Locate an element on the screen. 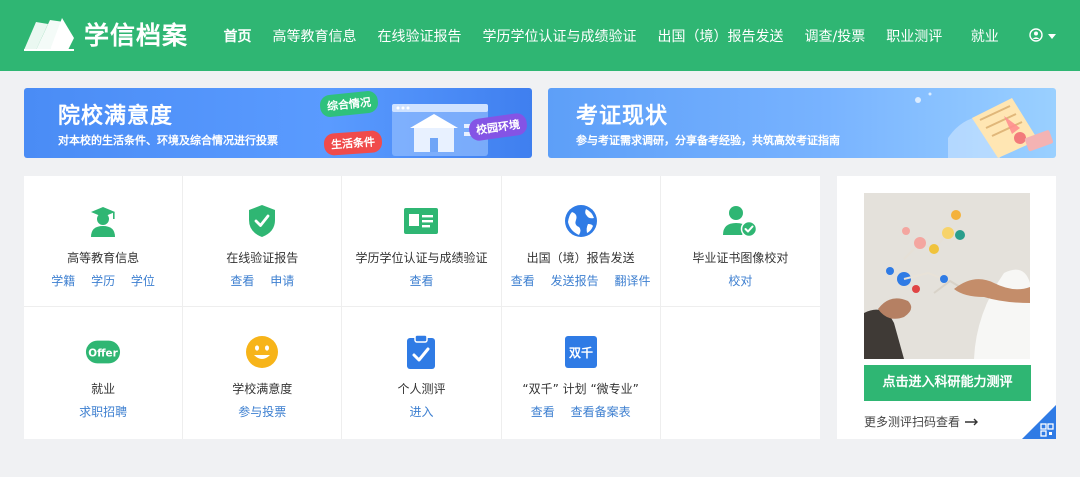 The image size is (1080, 477). id-card-icon is located at coordinates (421, 221).